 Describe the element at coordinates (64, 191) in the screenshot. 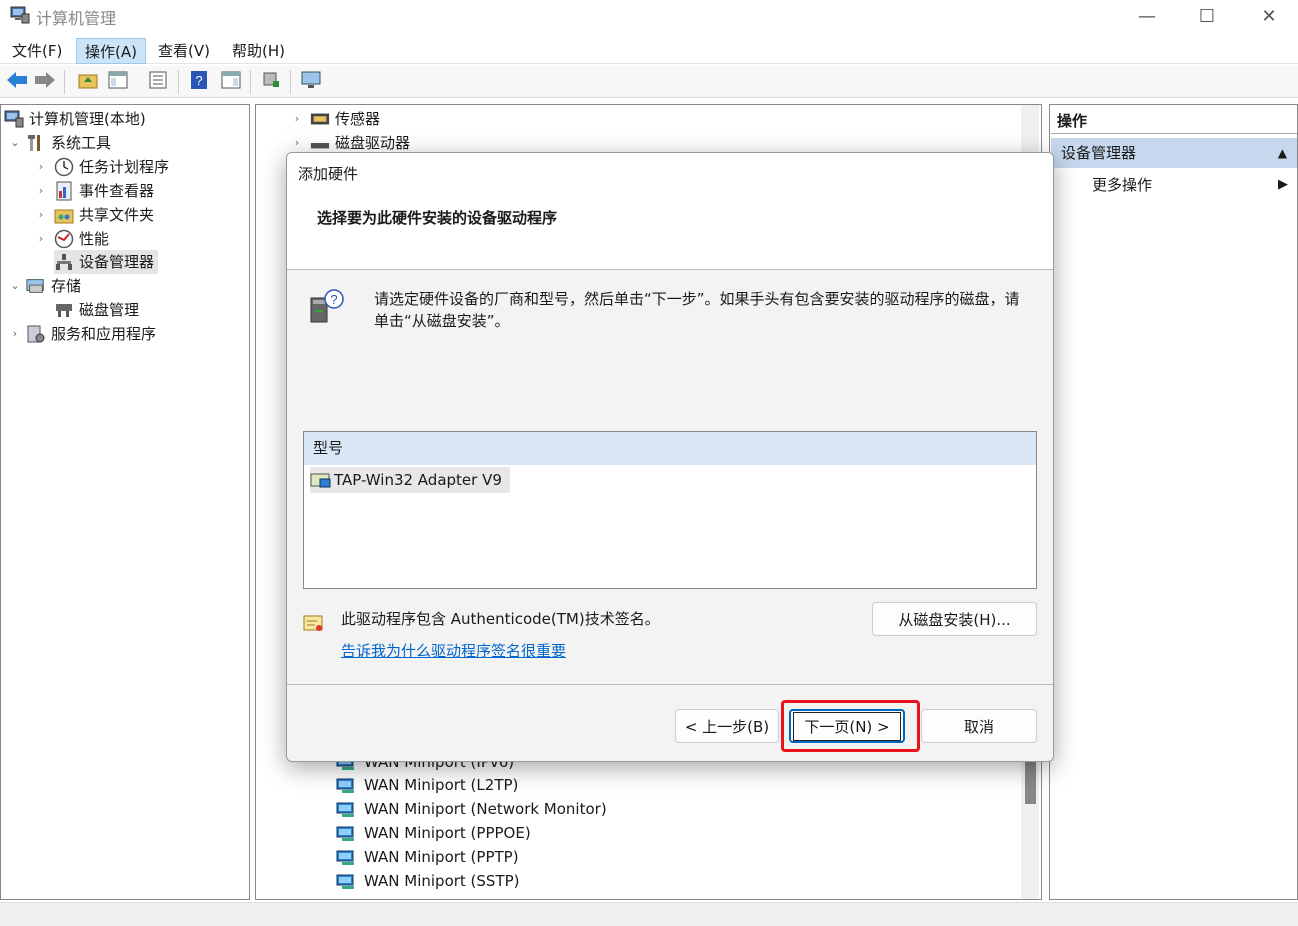

I see `event-viewer-icon` at that location.